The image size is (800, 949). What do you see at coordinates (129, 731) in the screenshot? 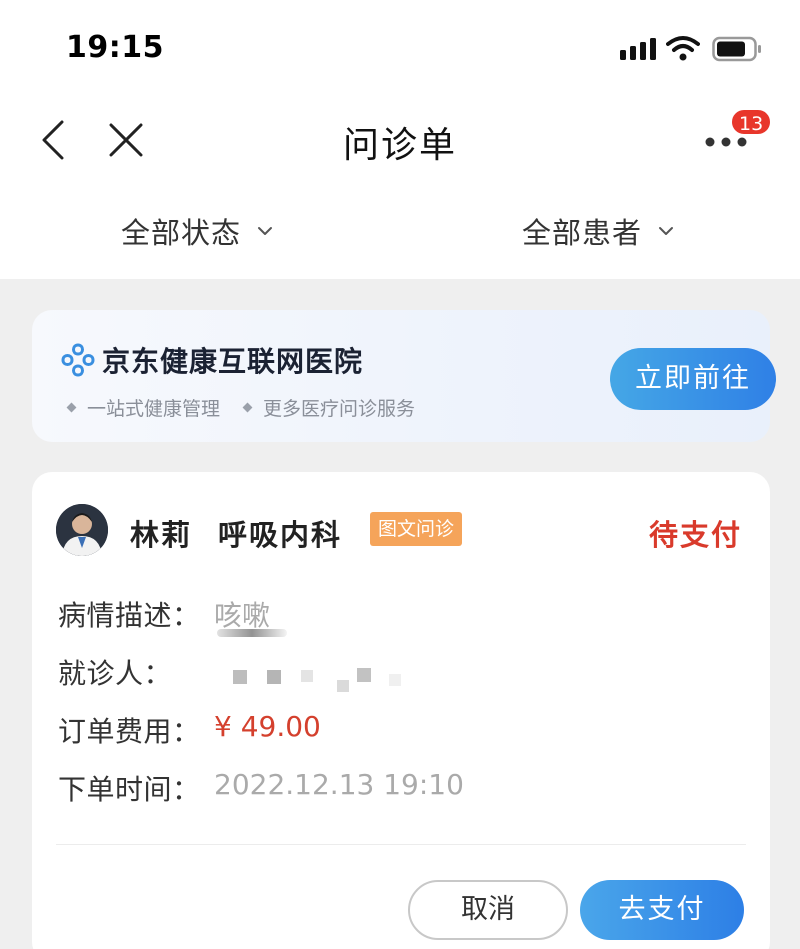
I see `fee-label: 订单费用：` at bounding box center [129, 731].